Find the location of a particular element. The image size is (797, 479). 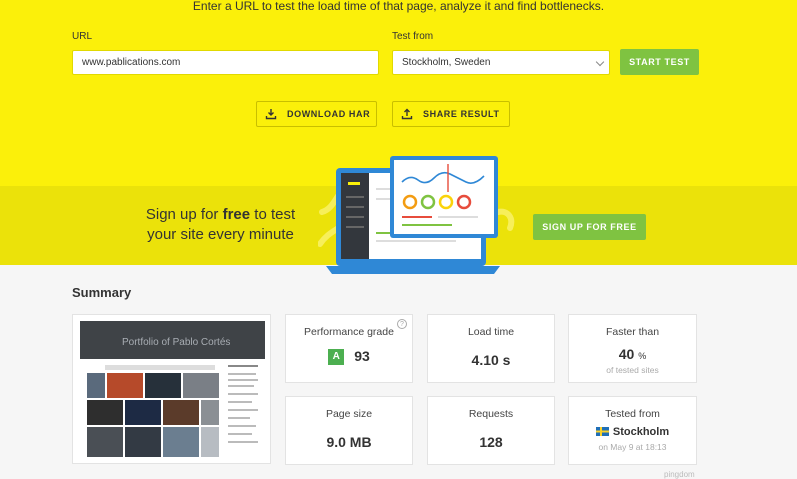

sign-up-button: SIGN UP FOR FREE is located at coordinates (589, 227).